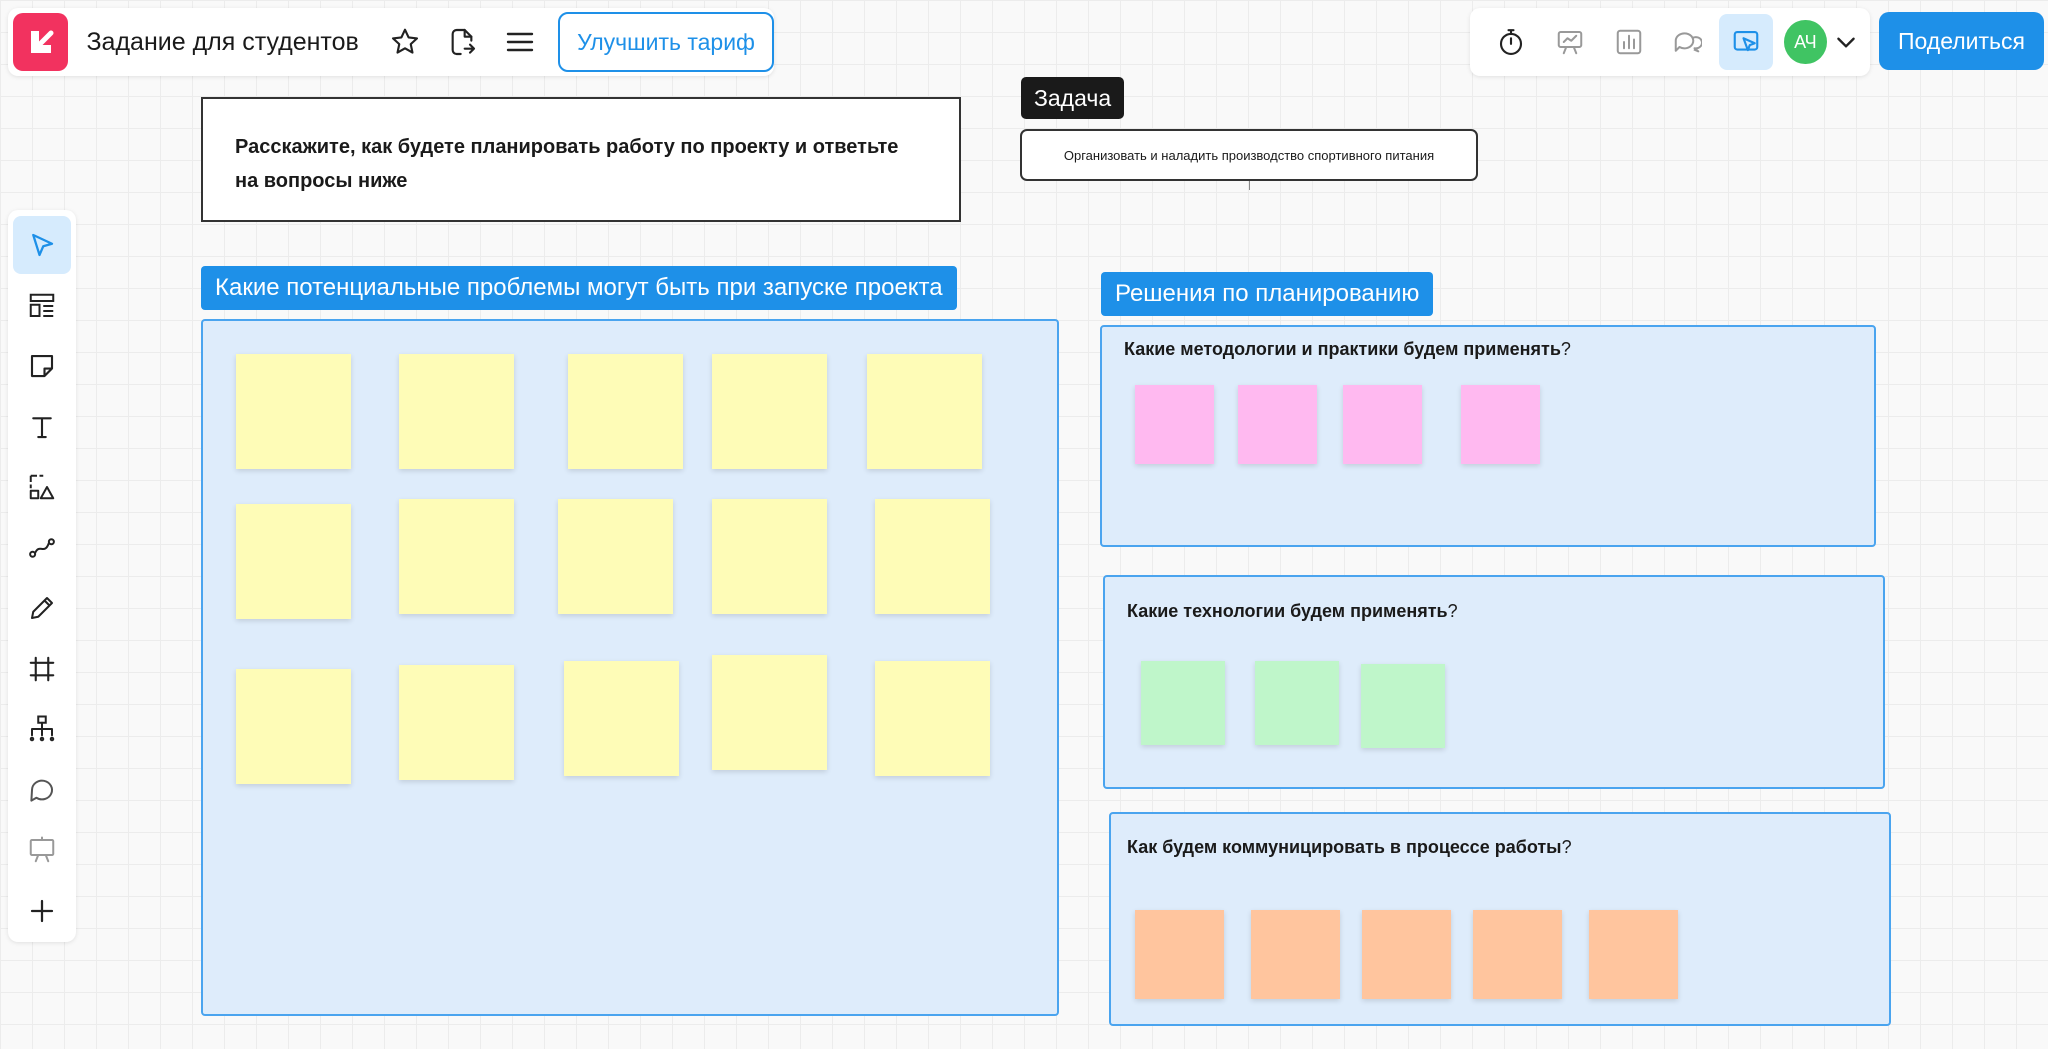 Image resolution: width=2048 pixels, height=1049 pixels. What do you see at coordinates (463, 42) in the screenshot?
I see `export-icon` at bounding box center [463, 42].